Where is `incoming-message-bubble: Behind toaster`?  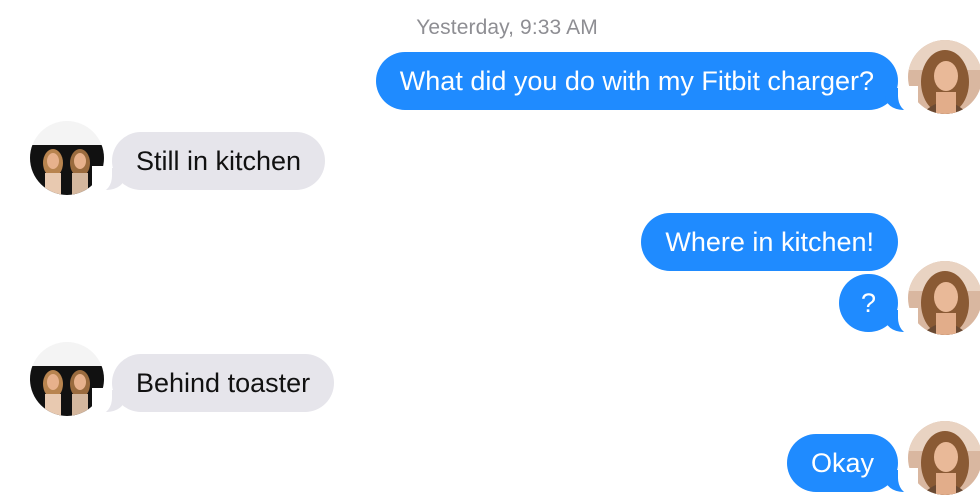 incoming-message-bubble: Behind toaster is located at coordinates (213, 384).